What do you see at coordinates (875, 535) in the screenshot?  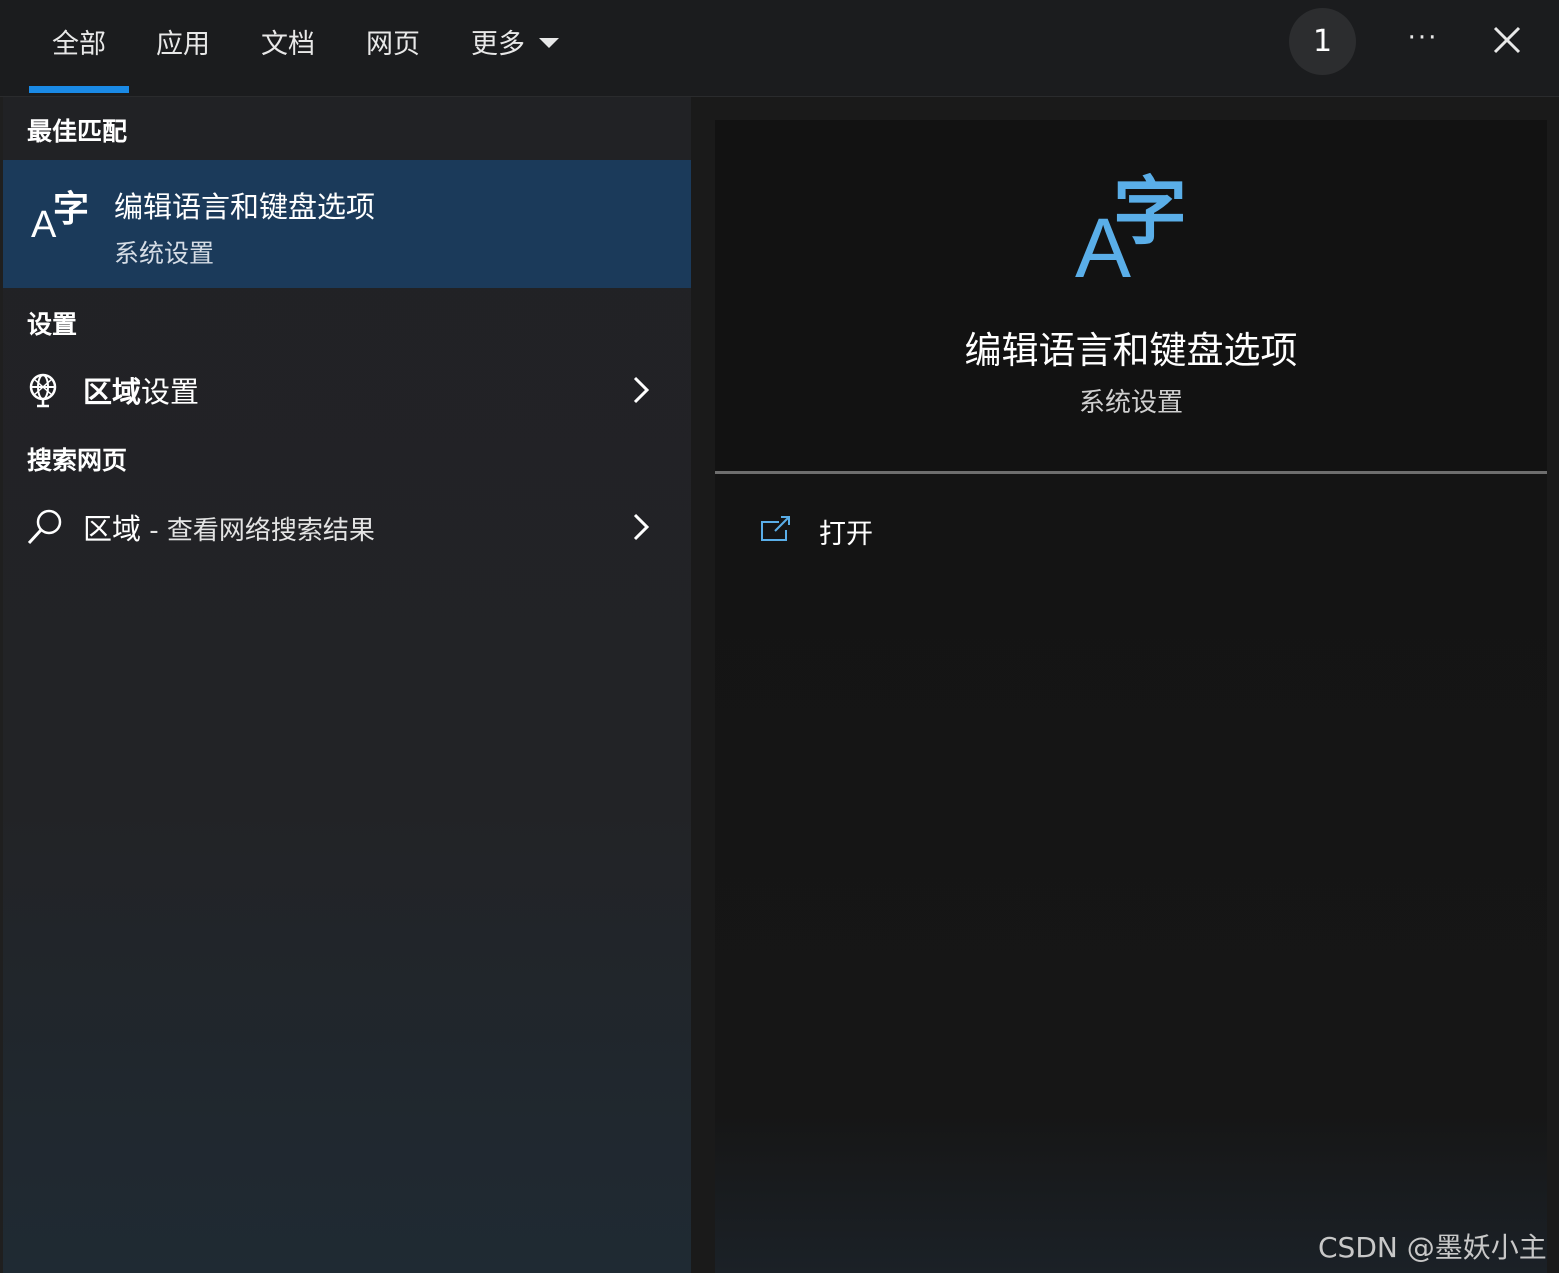 I see `open-button: 打开` at bounding box center [875, 535].